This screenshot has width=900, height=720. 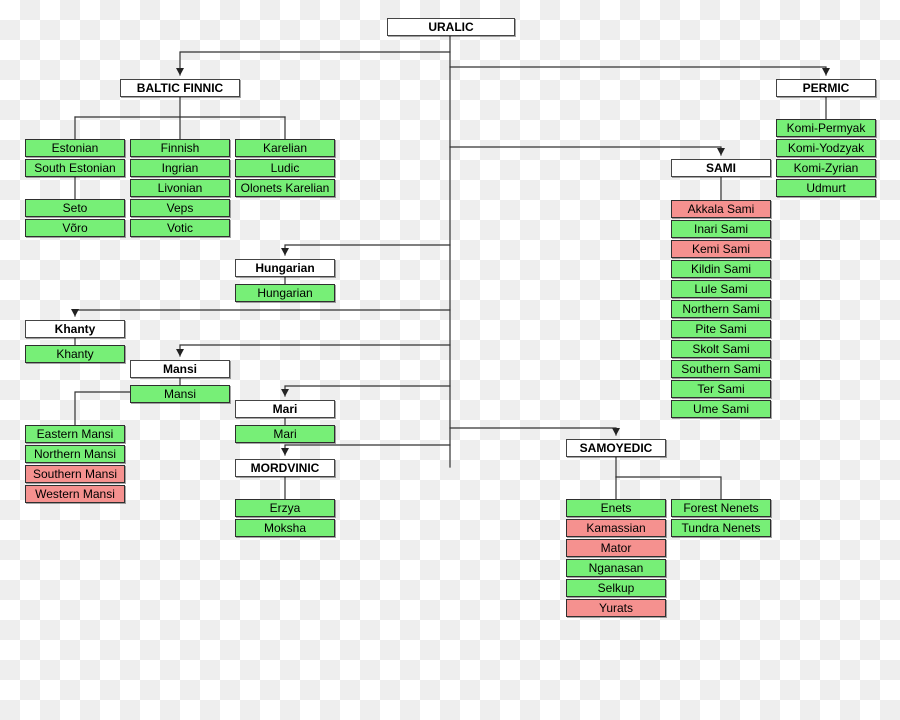 I want to click on node-mordvinic: MORDVINIC, so click(x=285, y=468).